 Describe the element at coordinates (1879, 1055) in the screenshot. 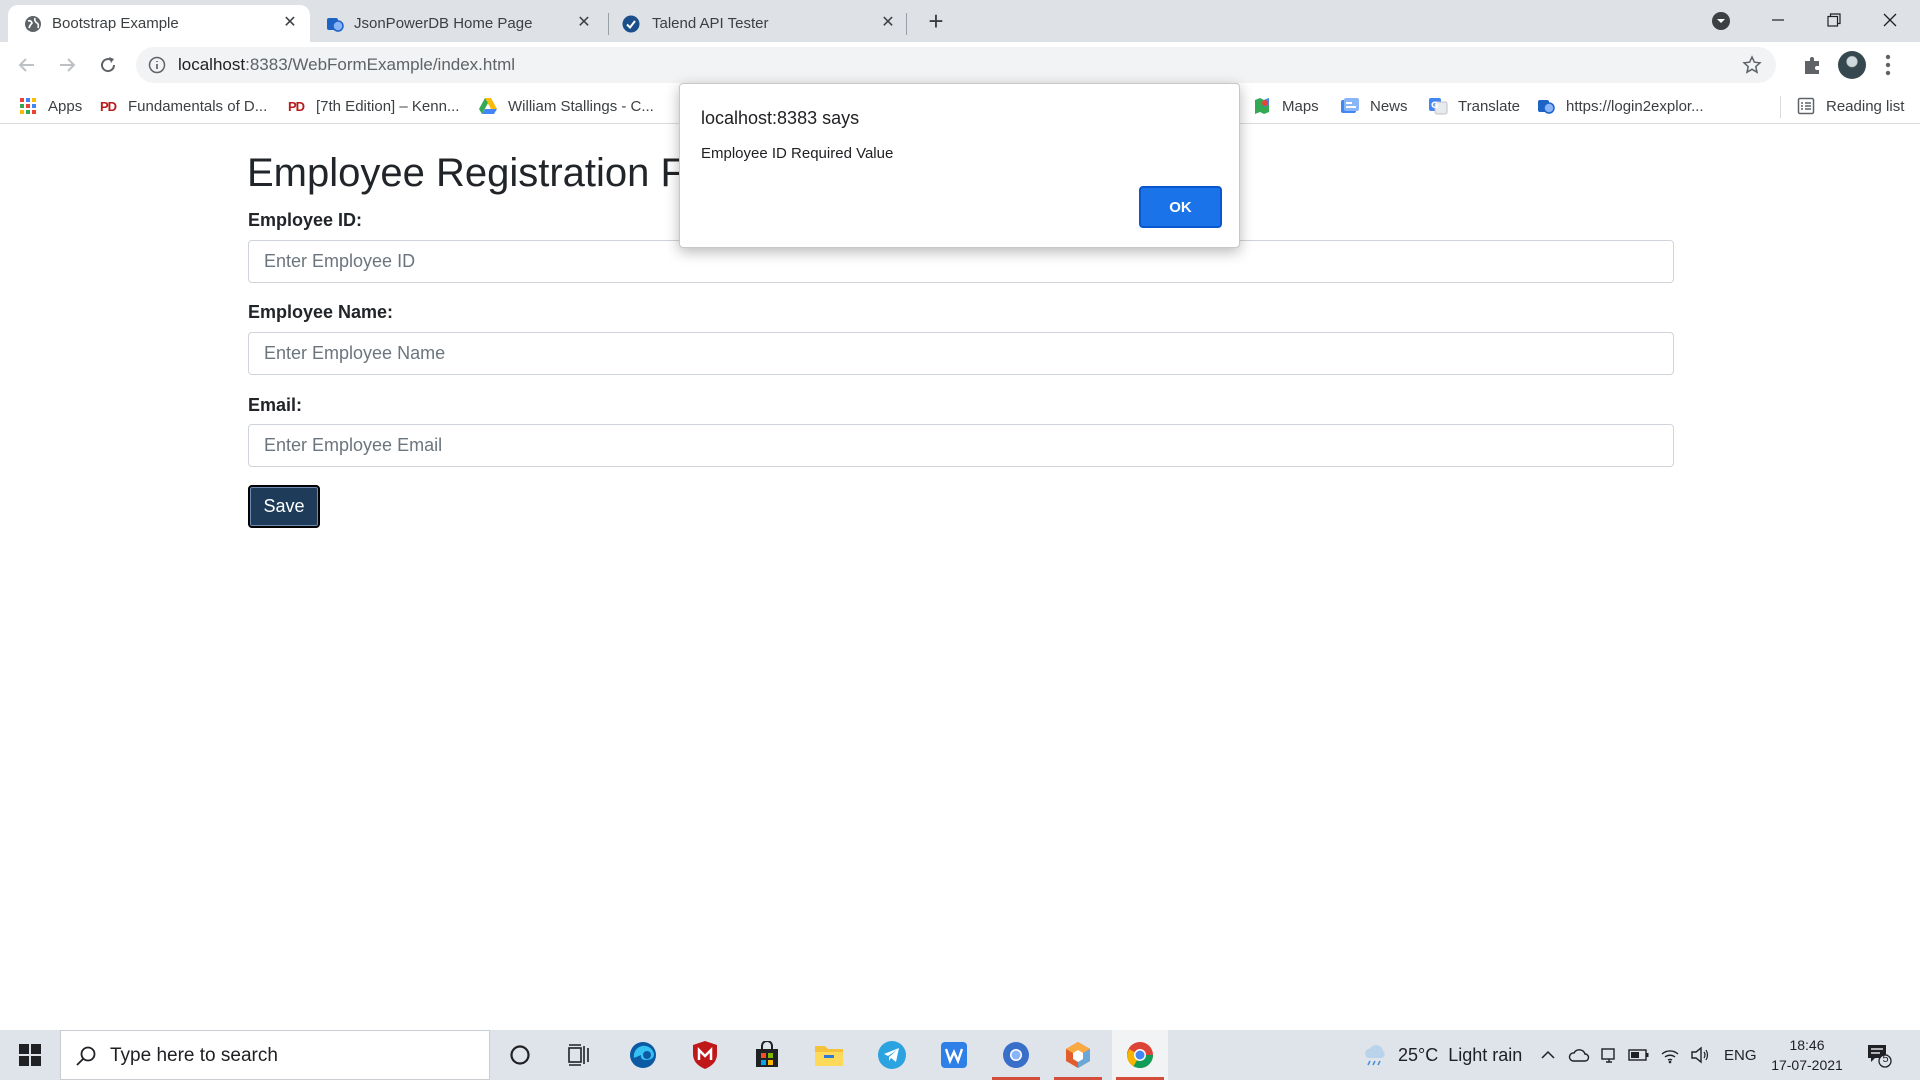

I see `action-center-button: 5` at that location.